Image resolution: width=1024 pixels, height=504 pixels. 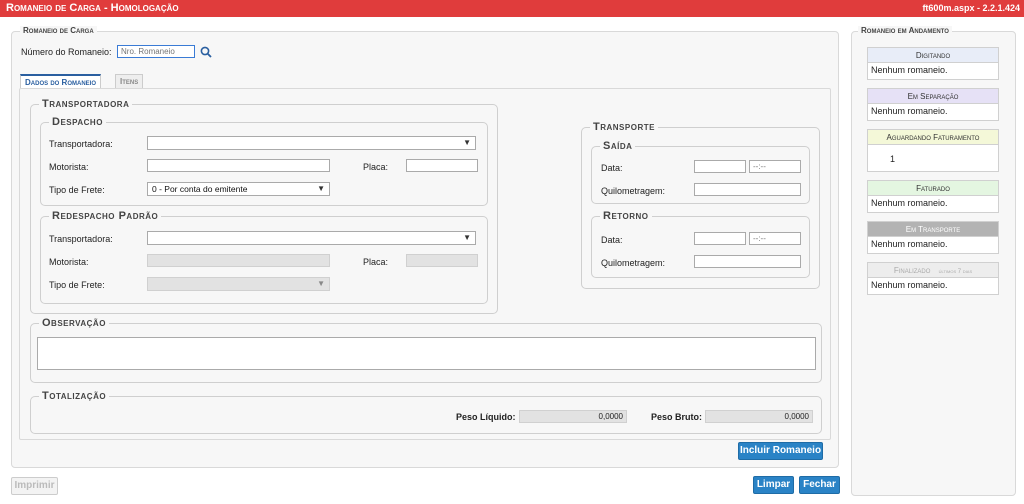 I want to click on card-header: Faturado, so click(x=933, y=188).